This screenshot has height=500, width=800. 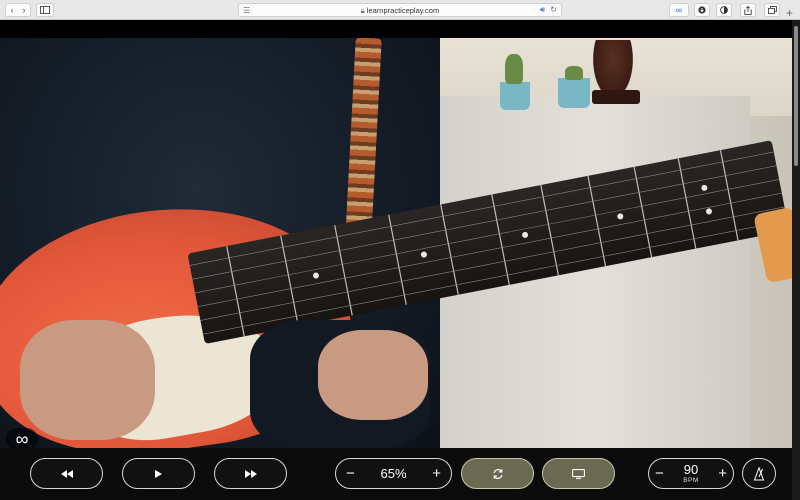 I want to click on screen-button, so click(x=578, y=473).